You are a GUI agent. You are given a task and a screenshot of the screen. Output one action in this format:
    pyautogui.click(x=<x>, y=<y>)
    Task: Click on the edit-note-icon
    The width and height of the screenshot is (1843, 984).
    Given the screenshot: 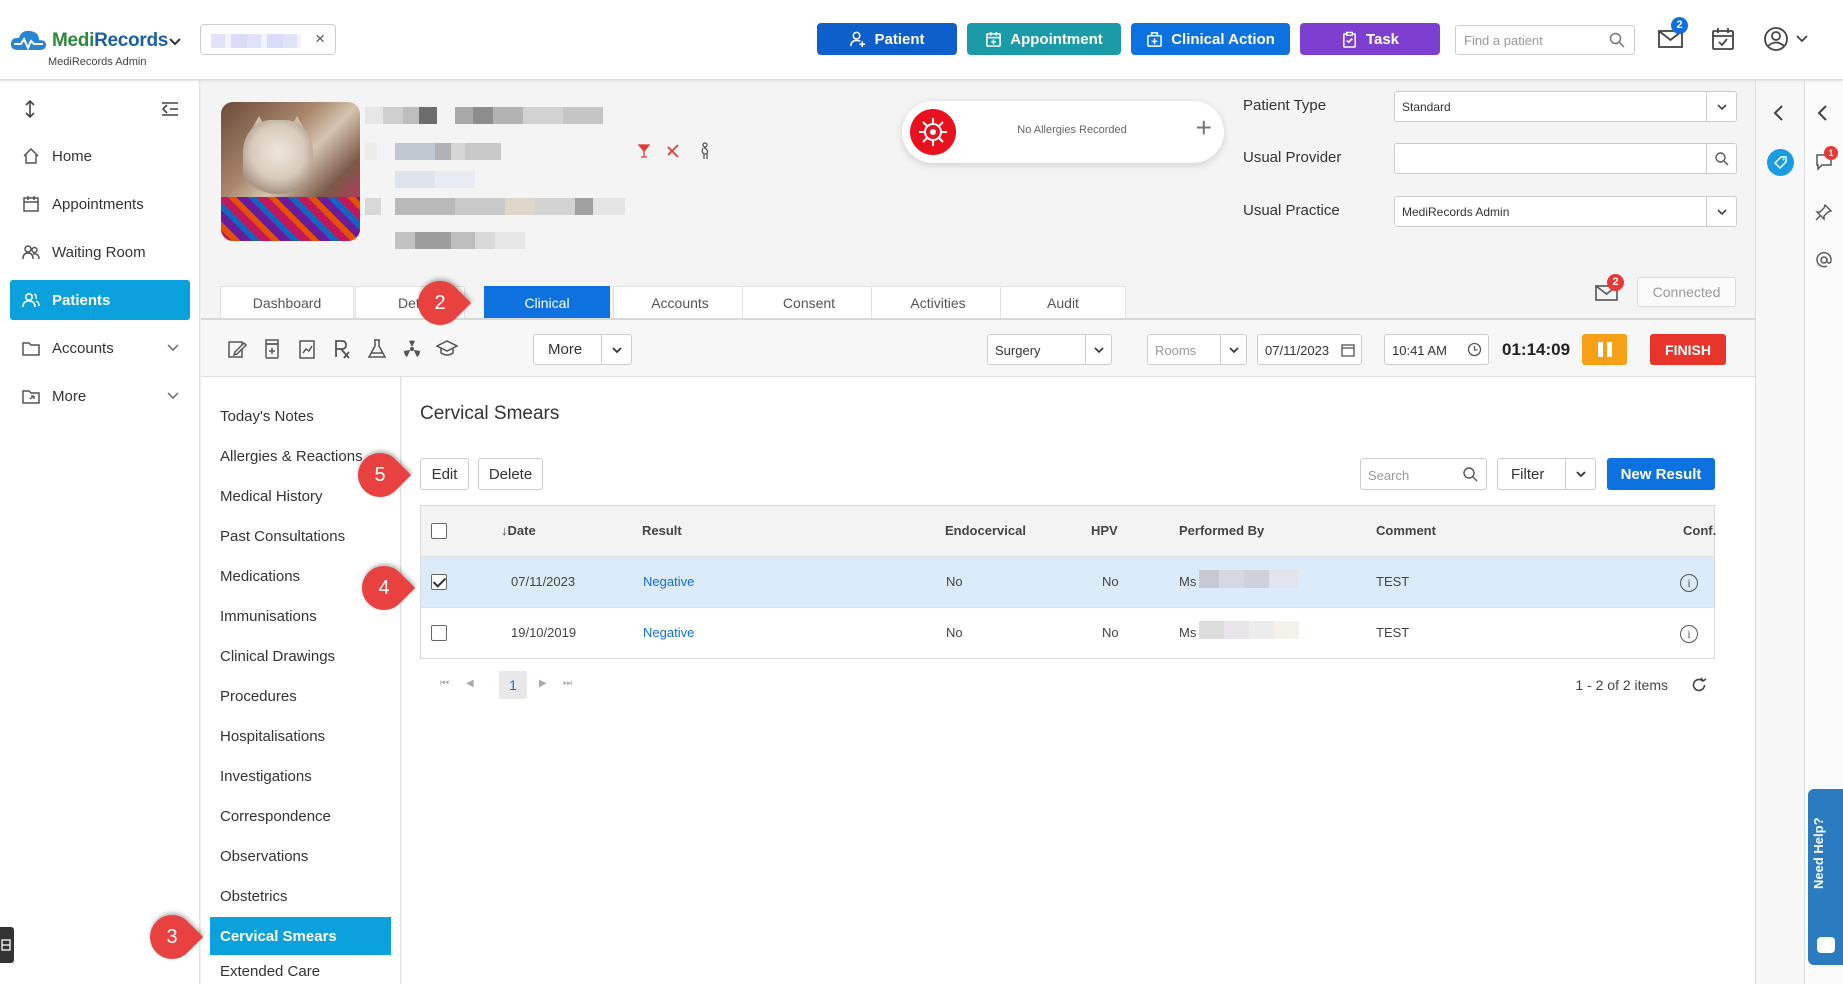 What is the action you would take?
    pyautogui.click(x=237, y=349)
    